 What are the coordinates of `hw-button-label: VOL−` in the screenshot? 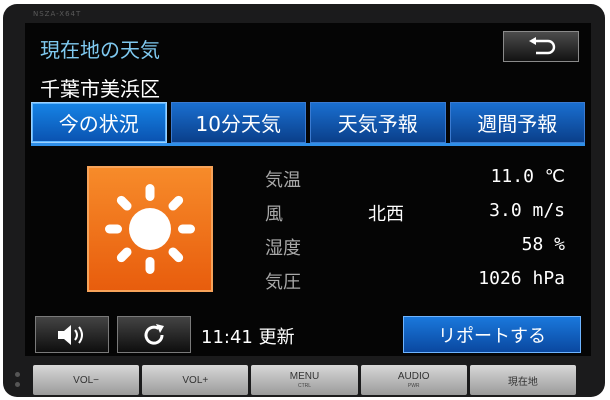 It's located at (86, 380).